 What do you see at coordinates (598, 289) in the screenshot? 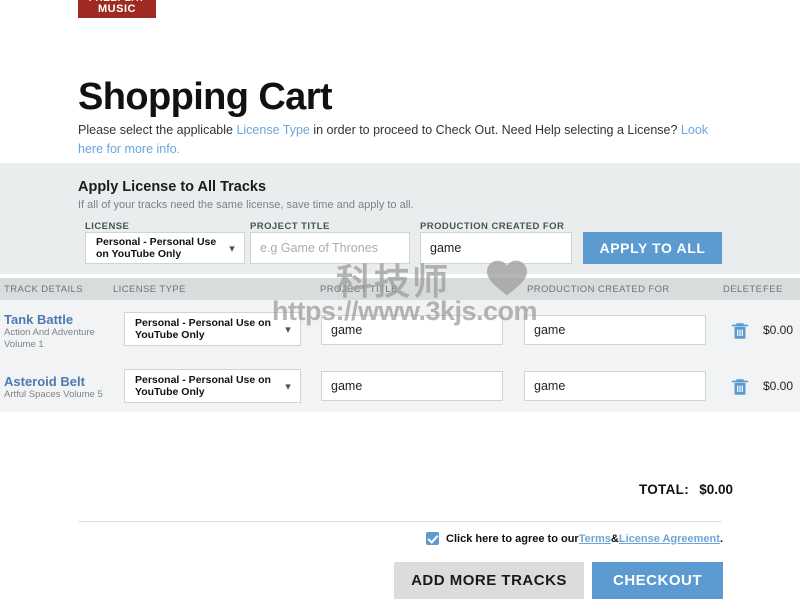
I see `column-header-production-created-for: PRODUCTION CREATED FOR` at bounding box center [598, 289].